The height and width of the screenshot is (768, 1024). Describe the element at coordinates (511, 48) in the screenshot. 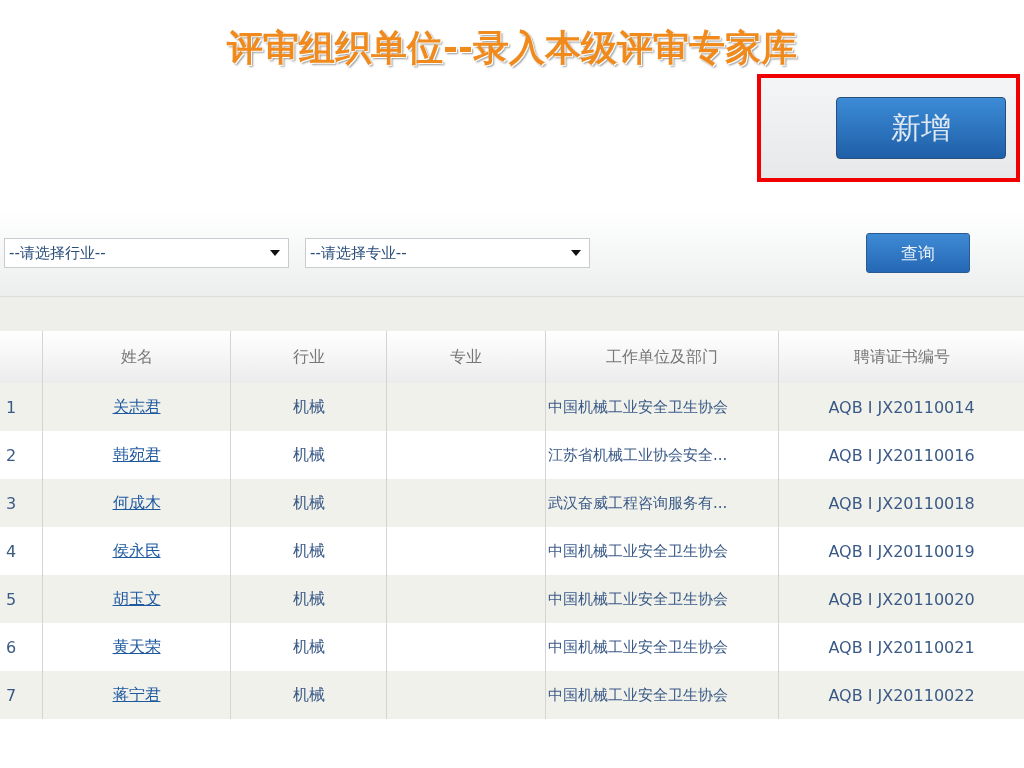

I see `slide-title: 评审组织单位--录入本级评审专家库` at that location.